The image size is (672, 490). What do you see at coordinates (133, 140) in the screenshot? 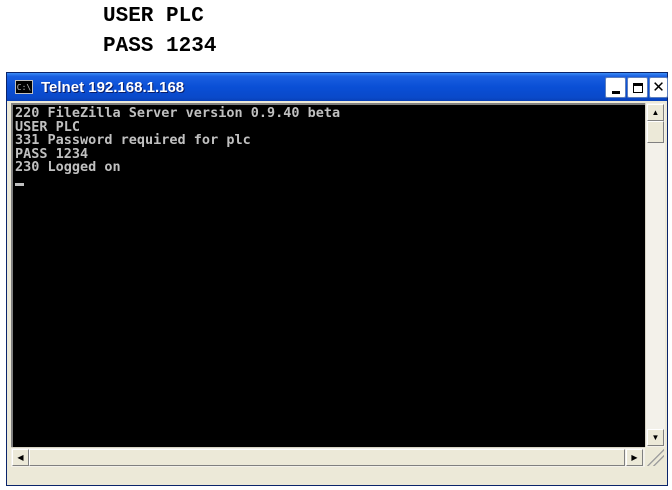
I see `console-line: 331 Password required for plc` at bounding box center [133, 140].